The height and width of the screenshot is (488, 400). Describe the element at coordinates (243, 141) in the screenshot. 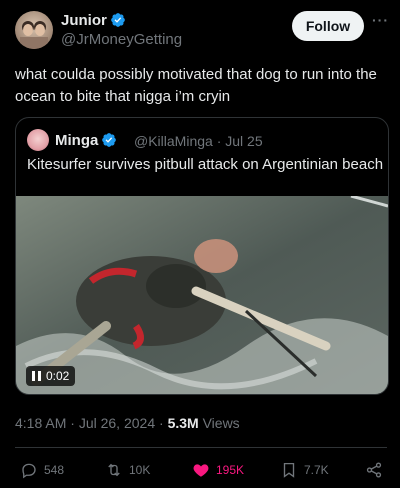

I see `quoted-date: Jul 25` at that location.